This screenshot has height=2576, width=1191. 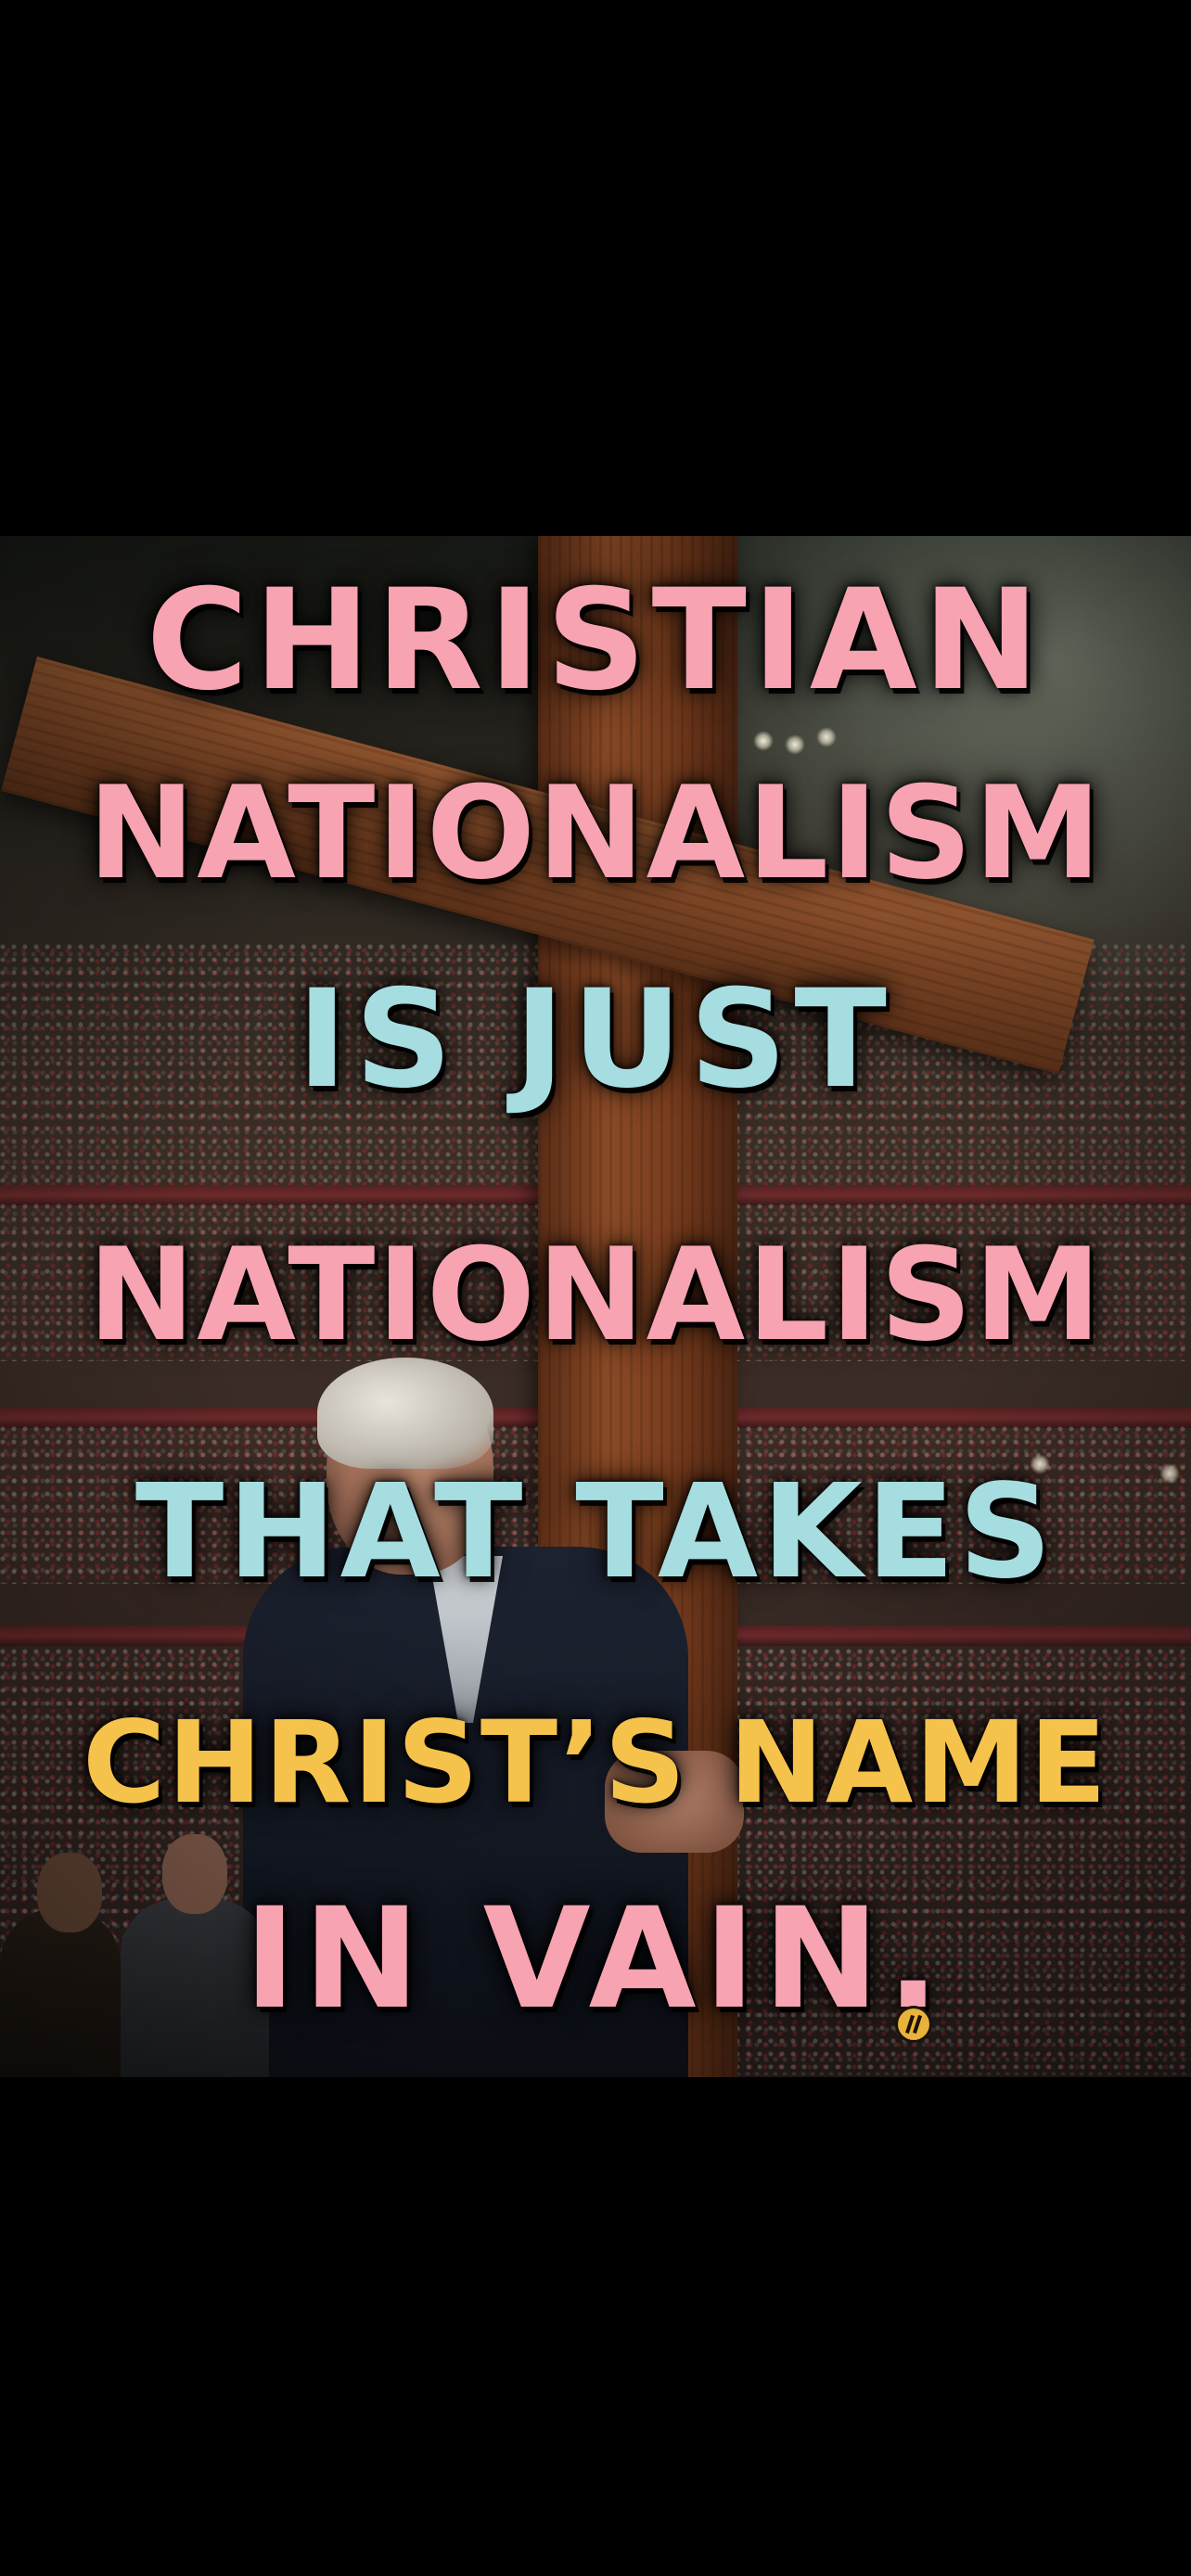 I want to click on headline-line-3: IS JUST, so click(x=595, y=1039).